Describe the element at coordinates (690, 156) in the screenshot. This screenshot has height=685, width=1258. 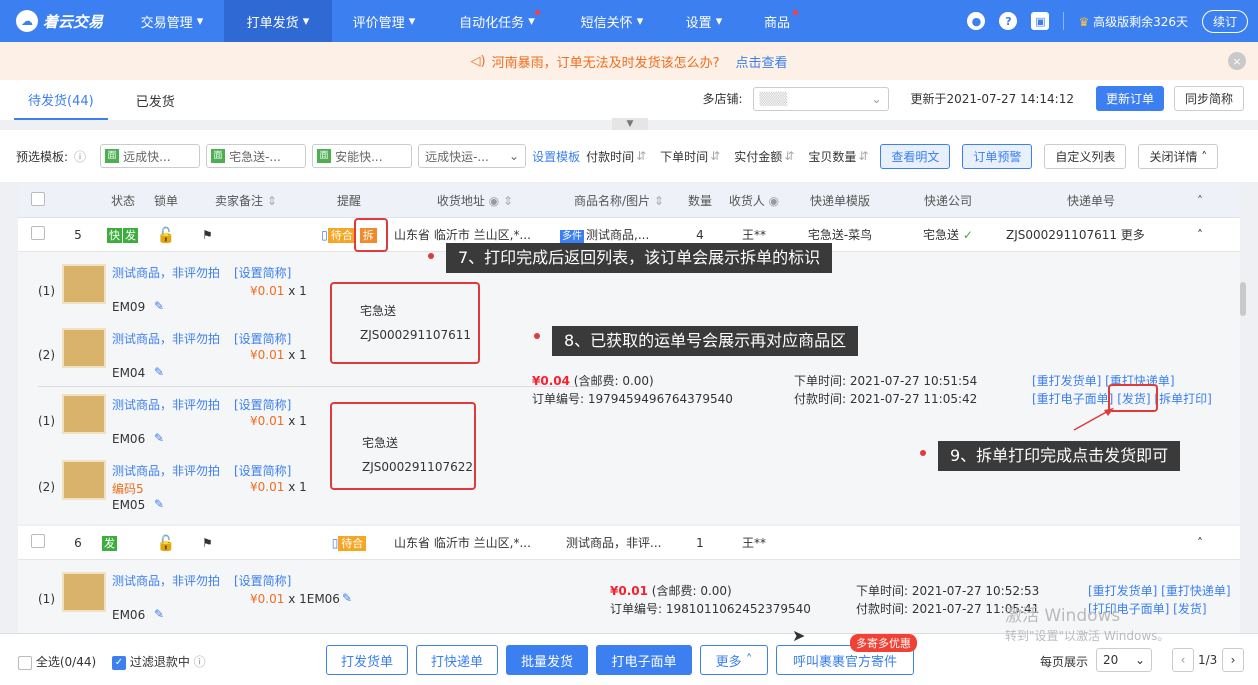
I see `sort-order-time: 下单时间 ⇵` at that location.